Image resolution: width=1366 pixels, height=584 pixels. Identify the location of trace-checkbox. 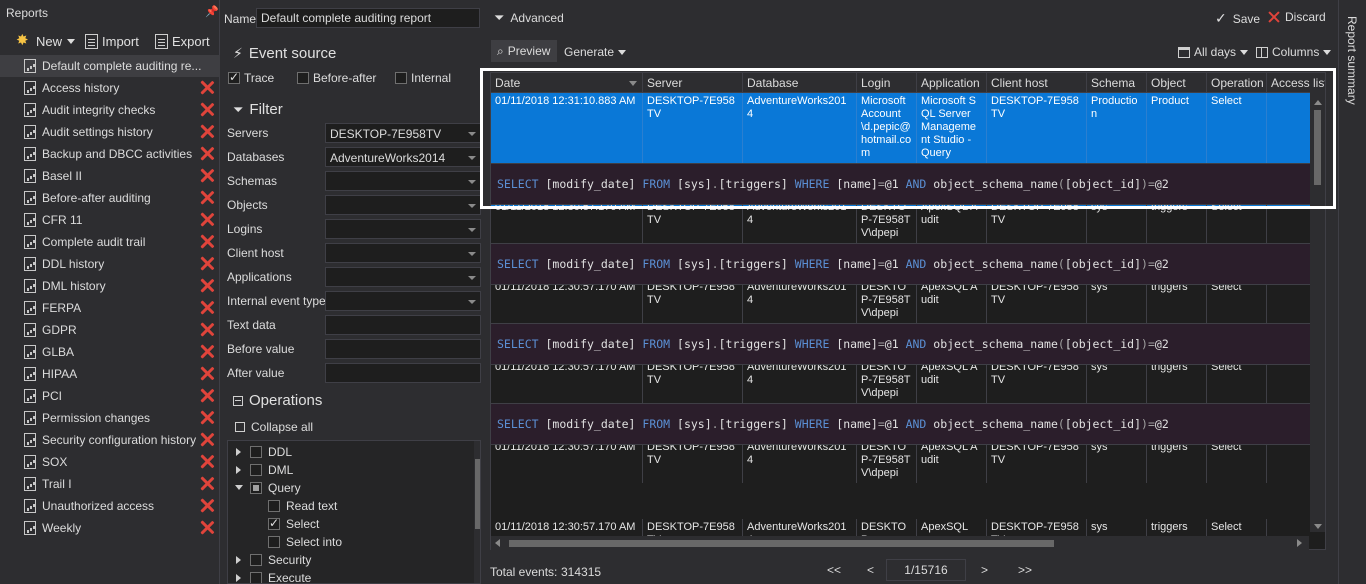
(234, 77).